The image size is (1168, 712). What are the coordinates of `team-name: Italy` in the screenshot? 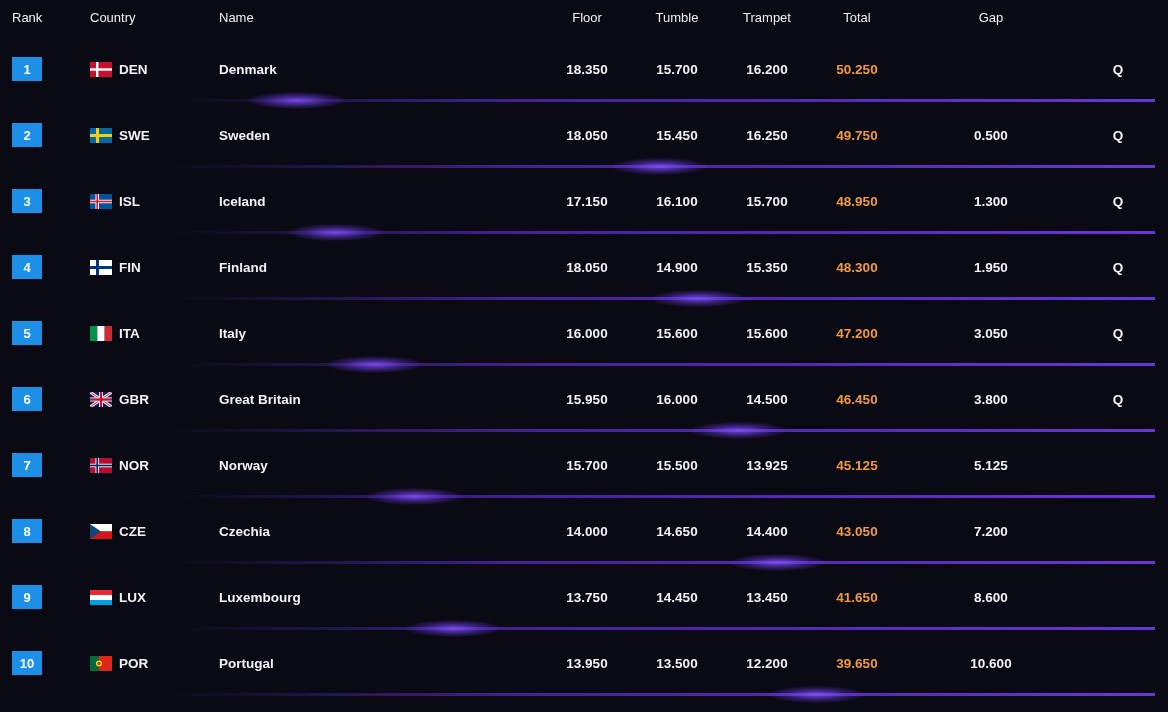 It's located at (233, 333).